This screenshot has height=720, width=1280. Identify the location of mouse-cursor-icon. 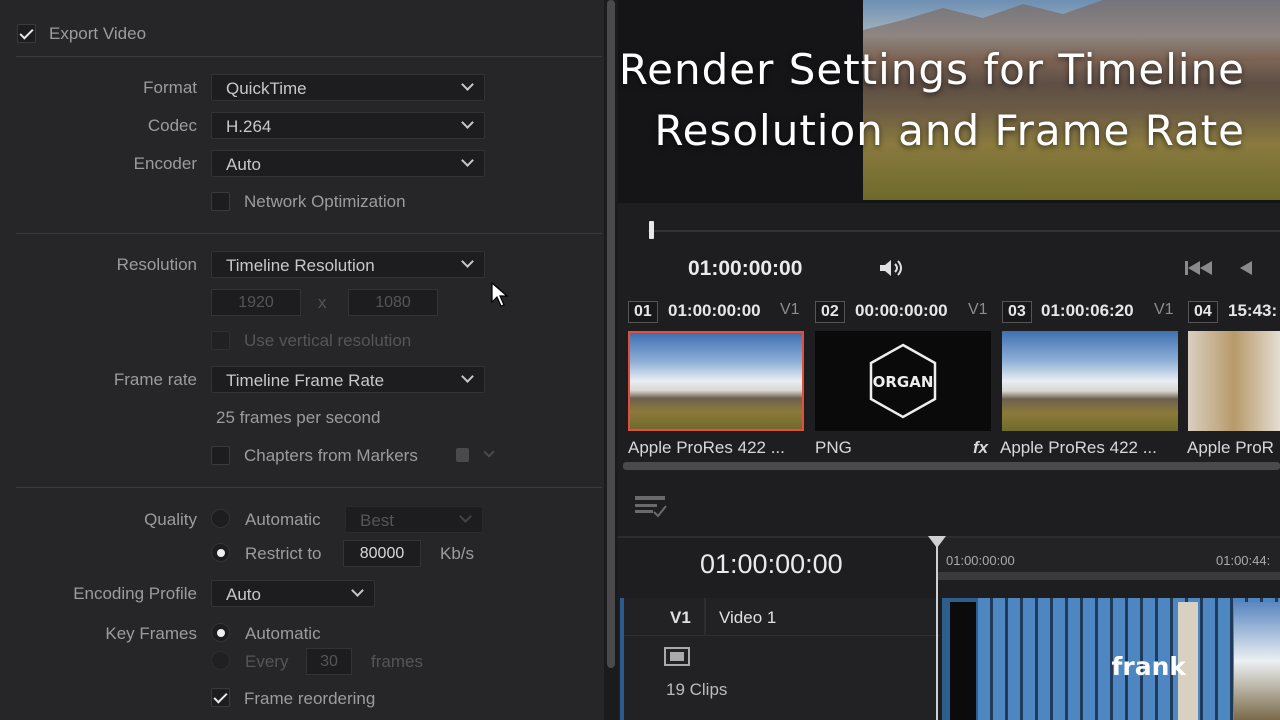
(500, 294).